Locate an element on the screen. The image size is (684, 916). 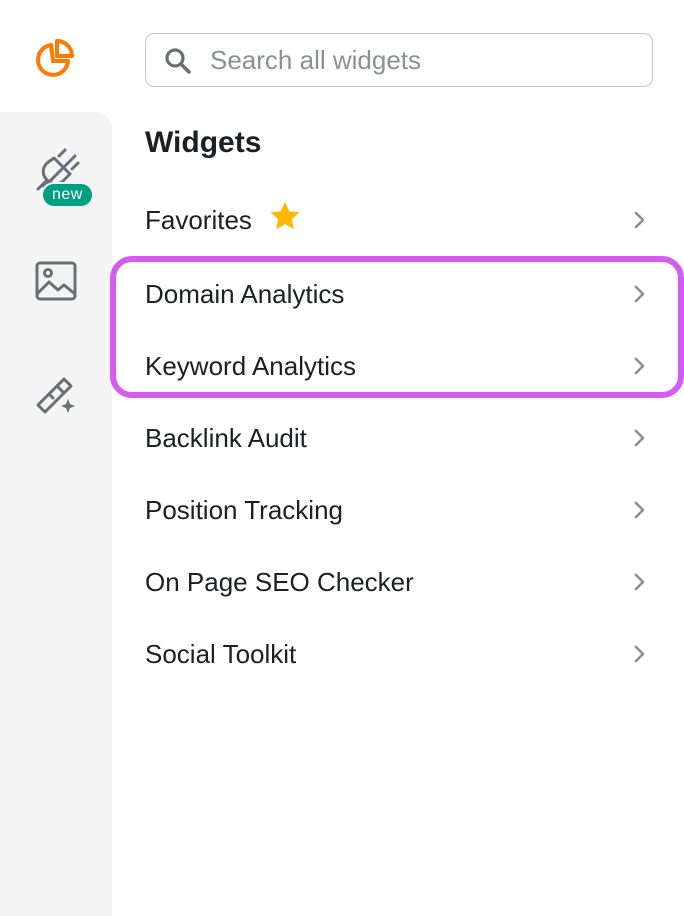
widget-item-label: On Page SEO Checker is located at coordinates (279, 581).